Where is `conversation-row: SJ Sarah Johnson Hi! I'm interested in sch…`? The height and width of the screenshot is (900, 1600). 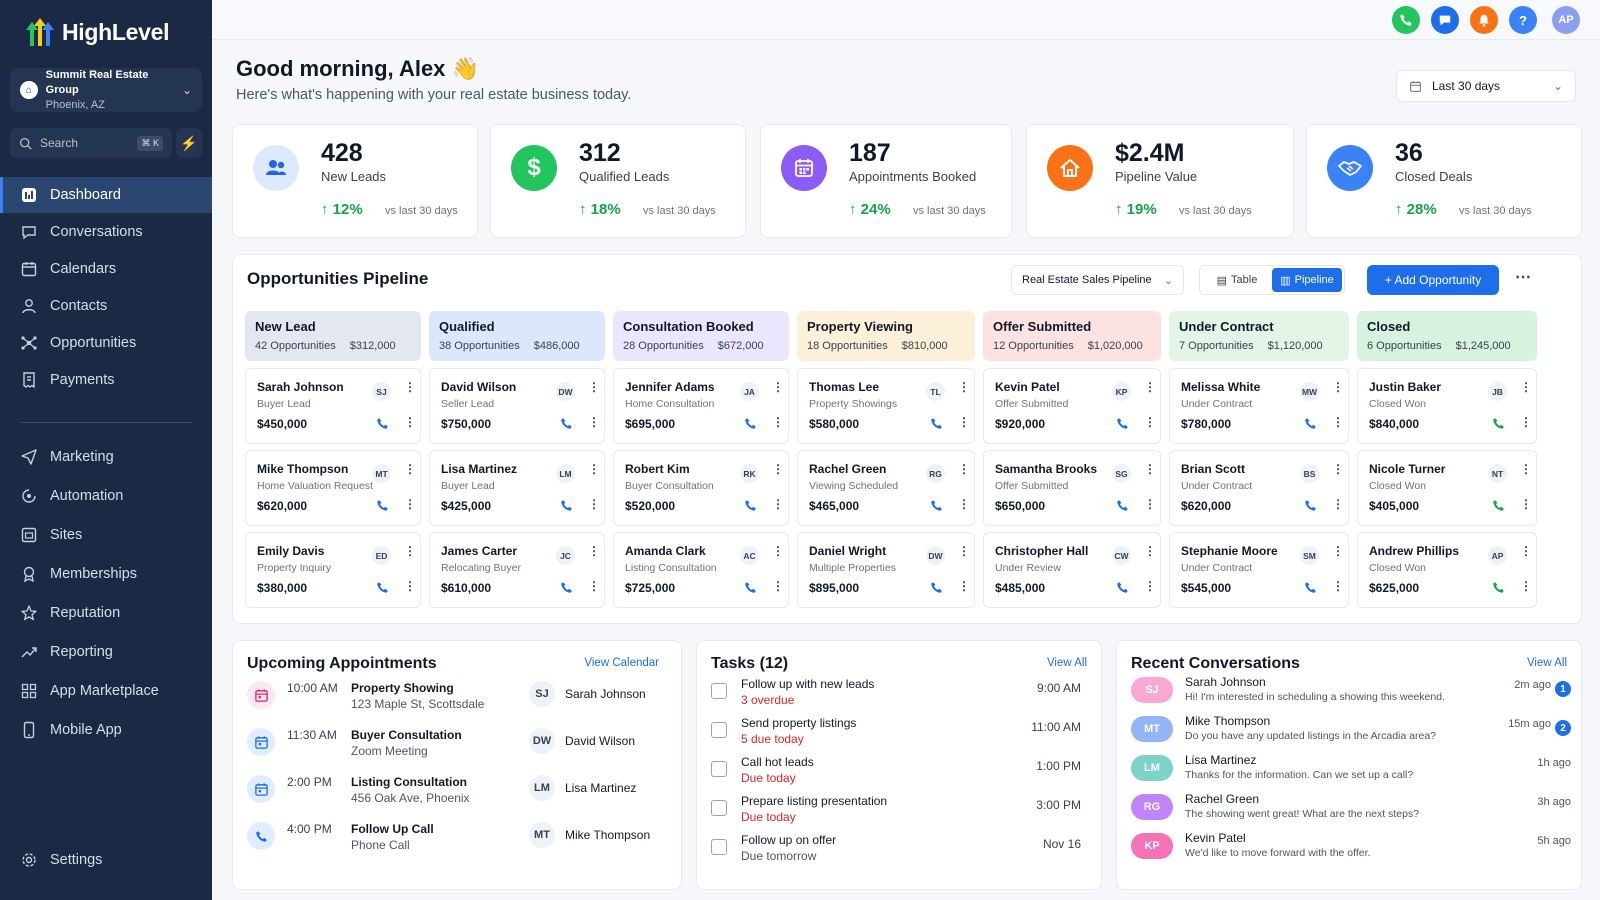
conversation-row: SJ Sarah Johnson Hi! I'm interested in sch… is located at coordinates (1351, 692).